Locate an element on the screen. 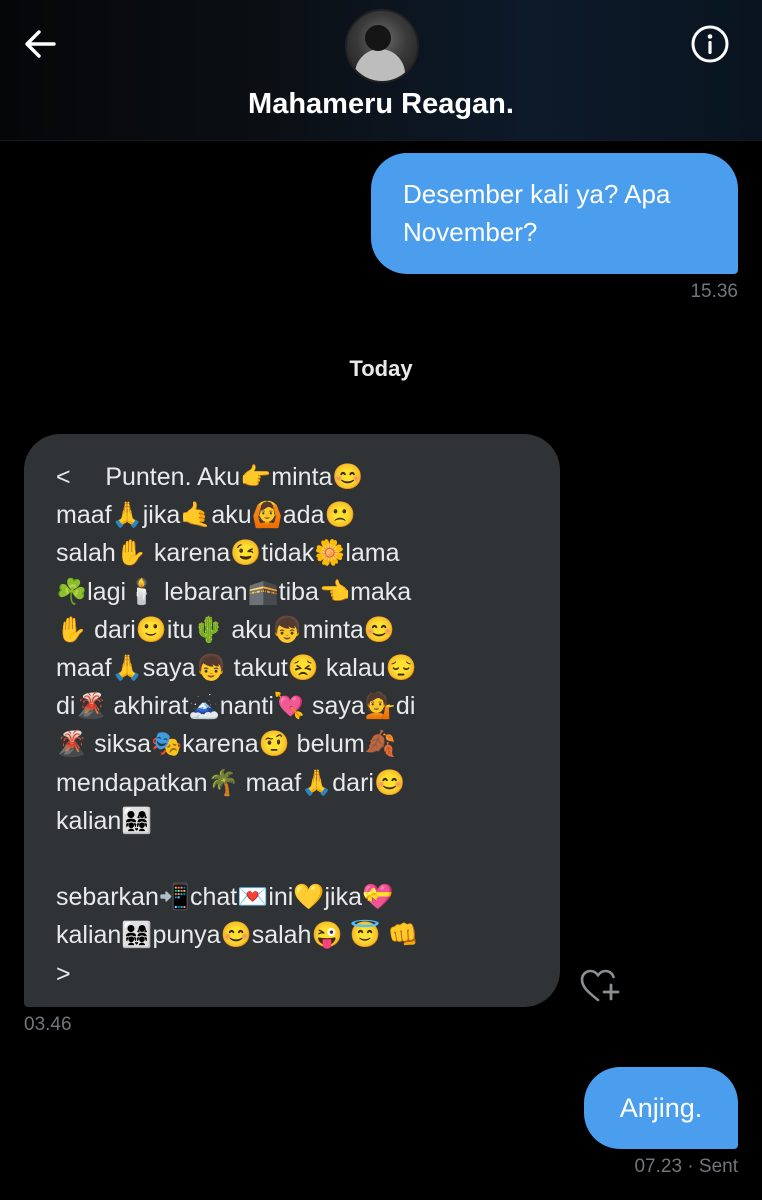 This screenshot has height=1200, width=762. heart-plus-icon is located at coordinates (600, 985).